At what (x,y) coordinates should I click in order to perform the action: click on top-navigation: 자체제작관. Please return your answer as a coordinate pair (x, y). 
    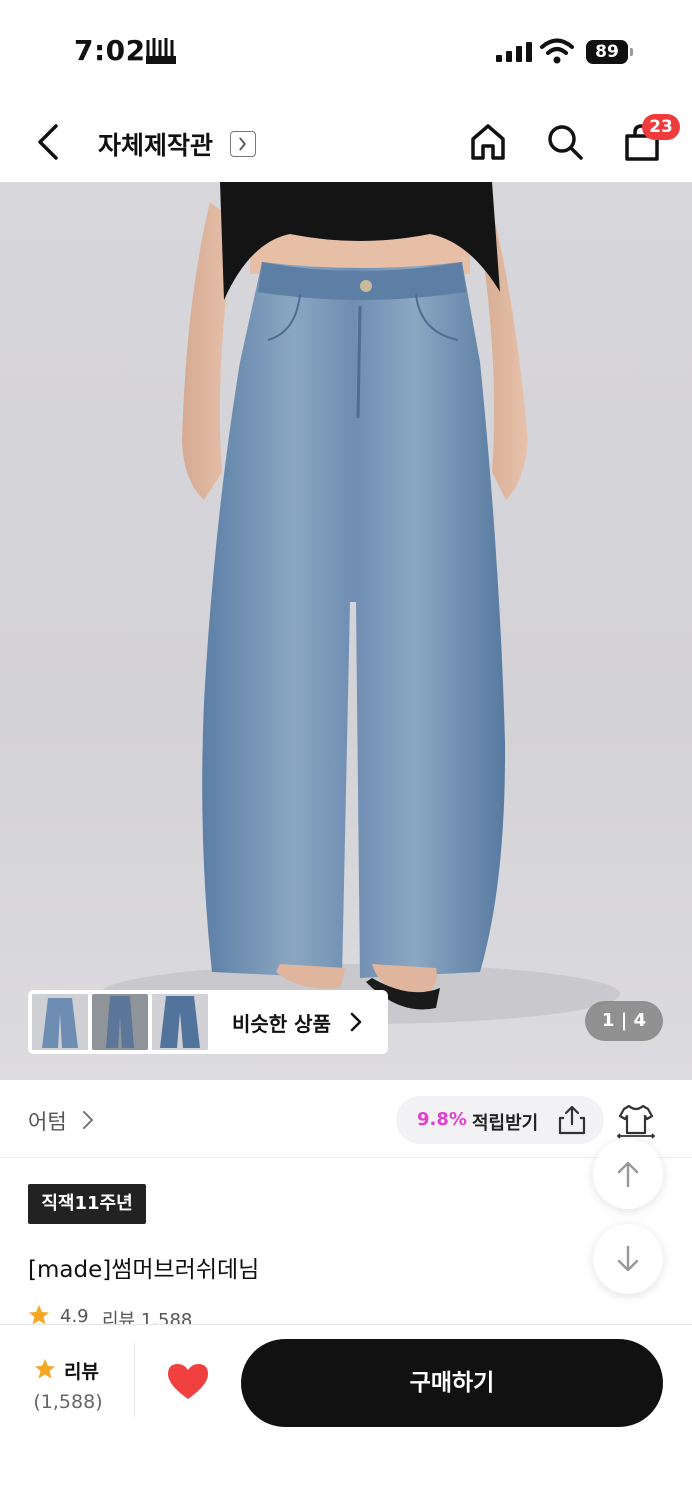
    Looking at the image, I should click on (346, 141).